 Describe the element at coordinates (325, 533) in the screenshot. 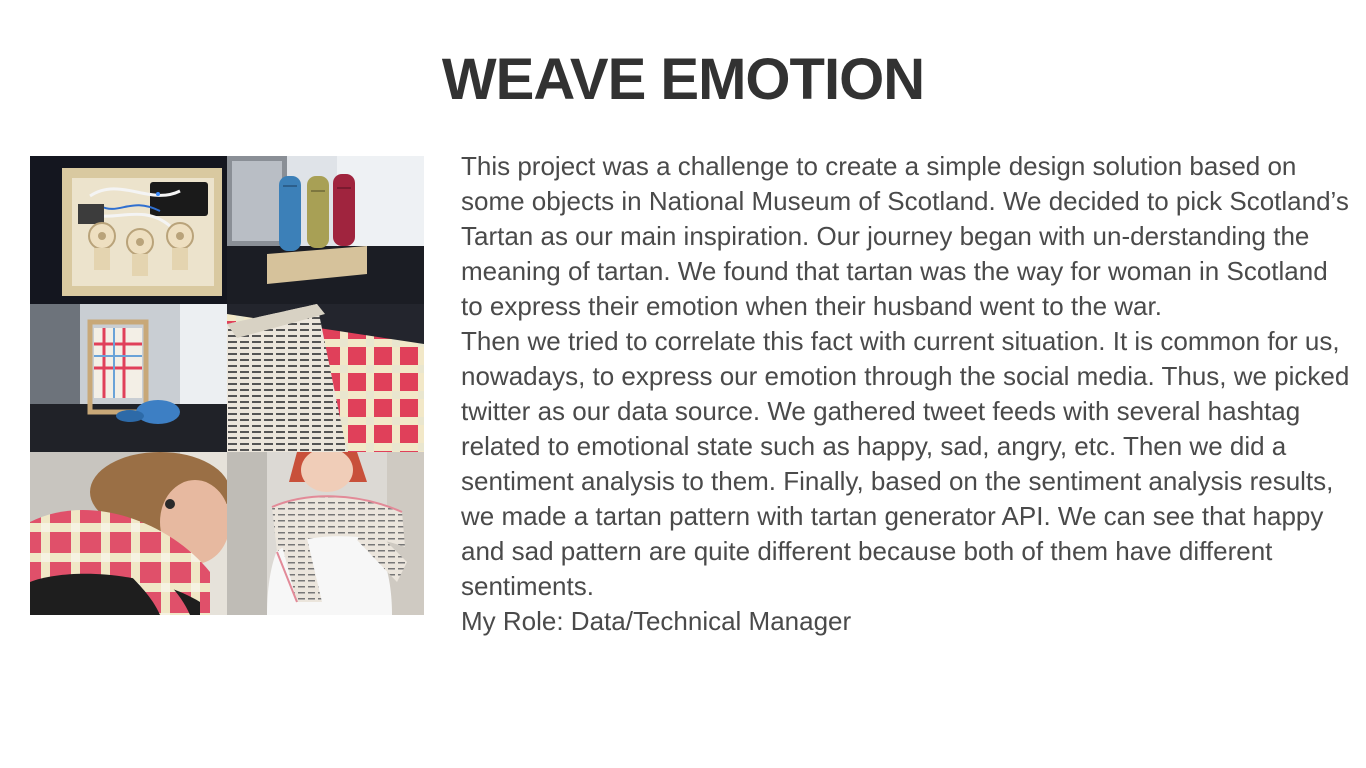

I see `photo-woman-printed-scarf` at that location.